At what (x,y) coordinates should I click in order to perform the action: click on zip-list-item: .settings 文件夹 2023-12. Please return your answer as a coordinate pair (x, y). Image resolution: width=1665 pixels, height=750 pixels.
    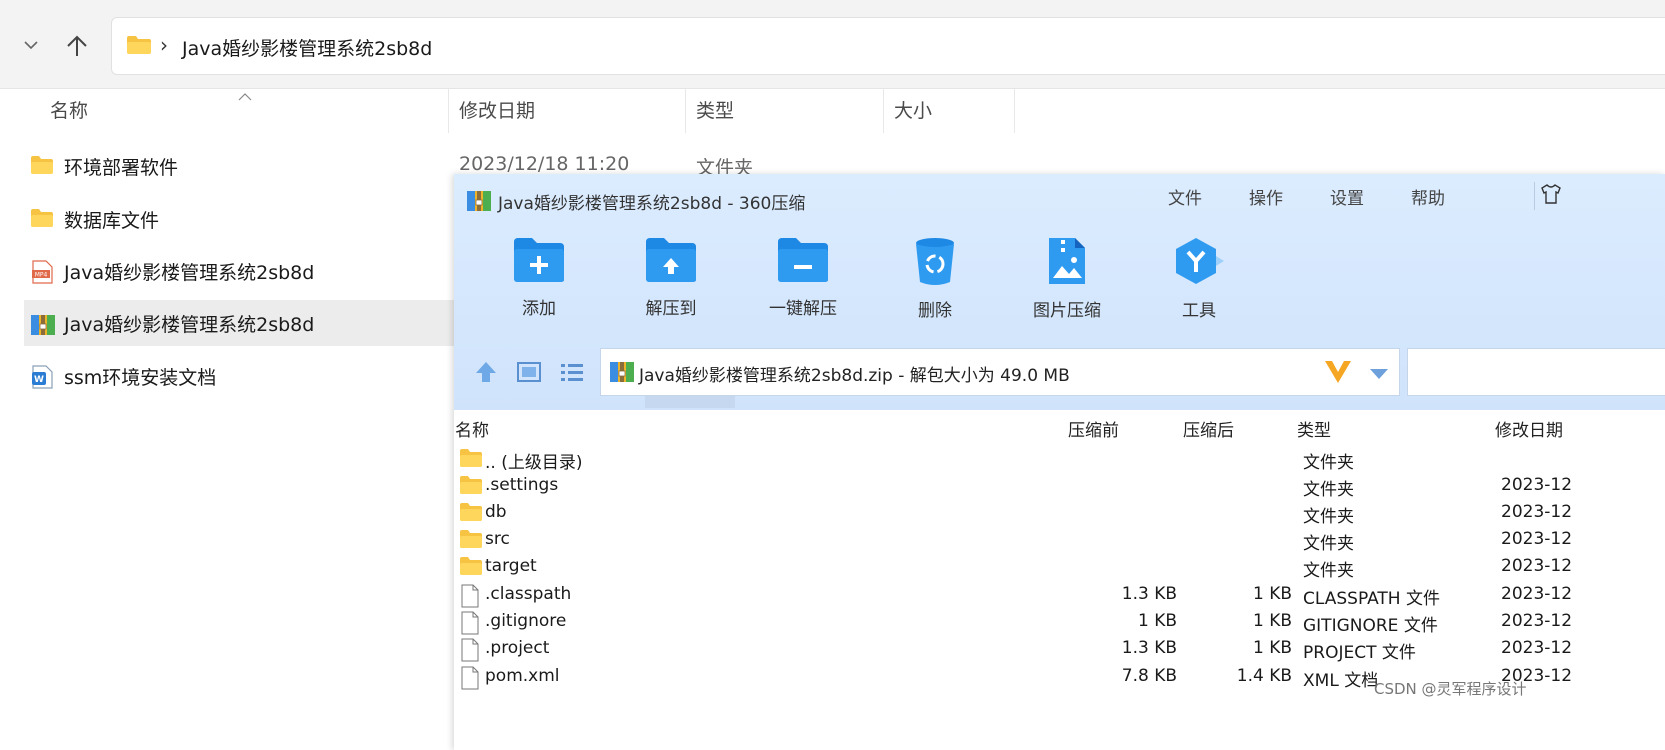
    Looking at the image, I should click on (1059, 486).